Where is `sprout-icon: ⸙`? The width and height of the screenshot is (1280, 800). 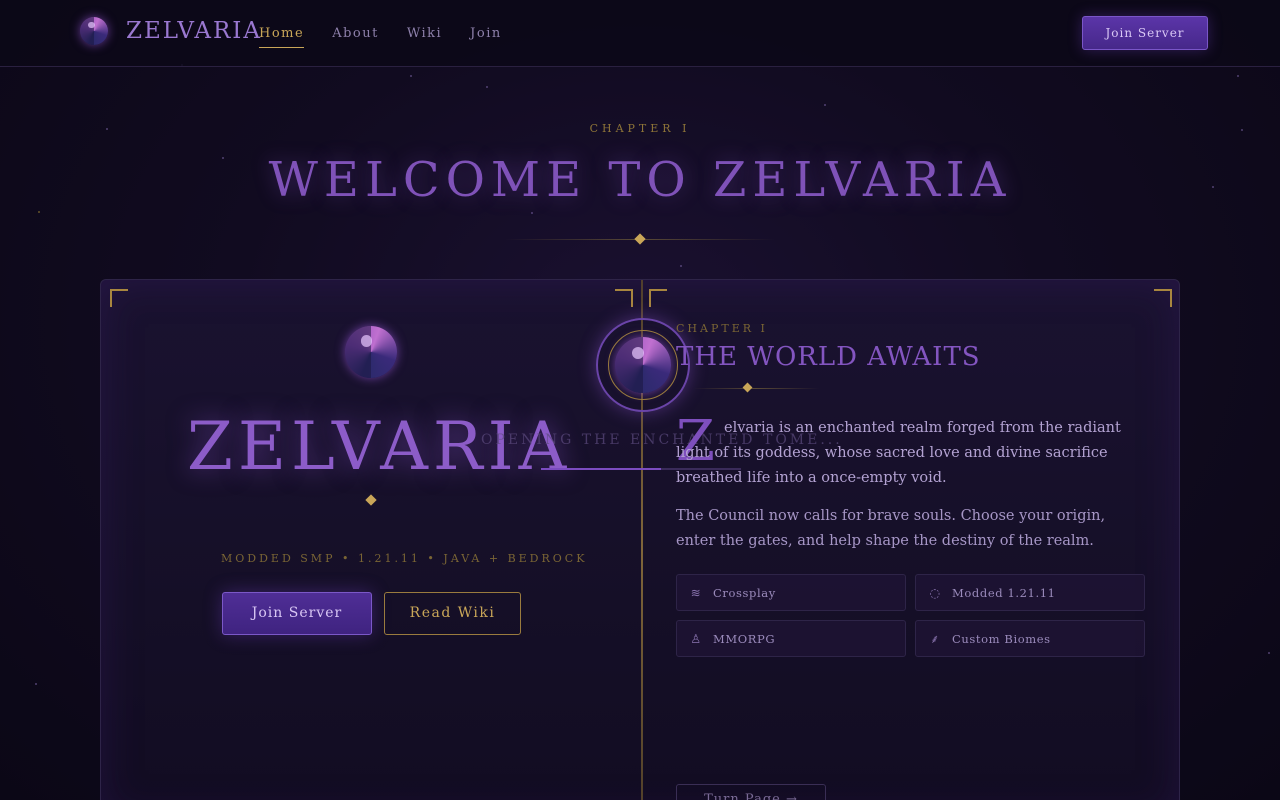 sprout-icon: ⸙ is located at coordinates (935, 638).